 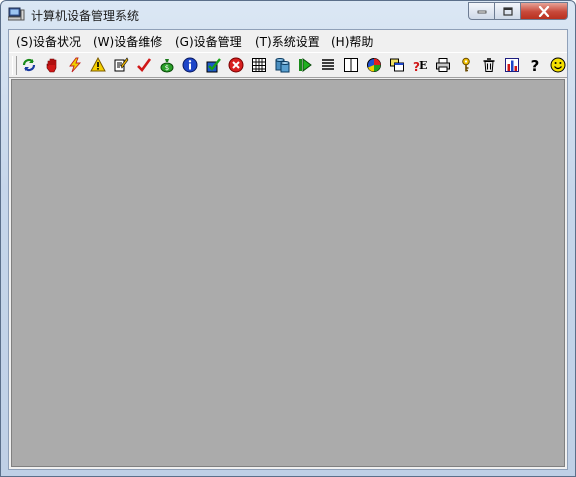 I want to click on toolbar-next-button, so click(x=305, y=65).